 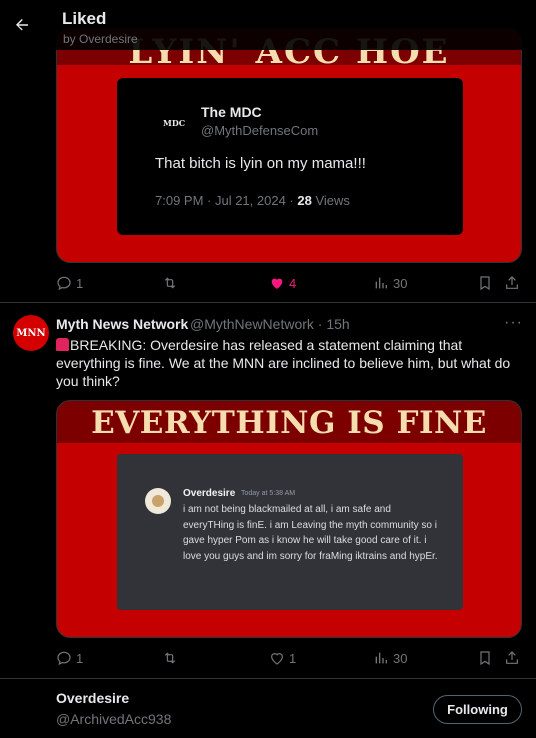 I want to click on like-count: 4, so click(x=293, y=283).